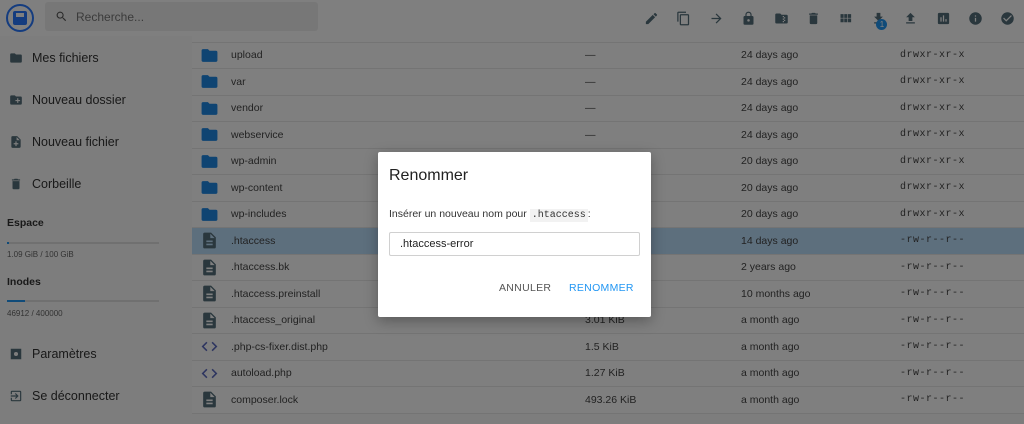  What do you see at coordinates (458, 214) in the screenshot?
I see `dialog-prompt-text: Insérer un nouveau nom pour` at bounding box center [458, 214].